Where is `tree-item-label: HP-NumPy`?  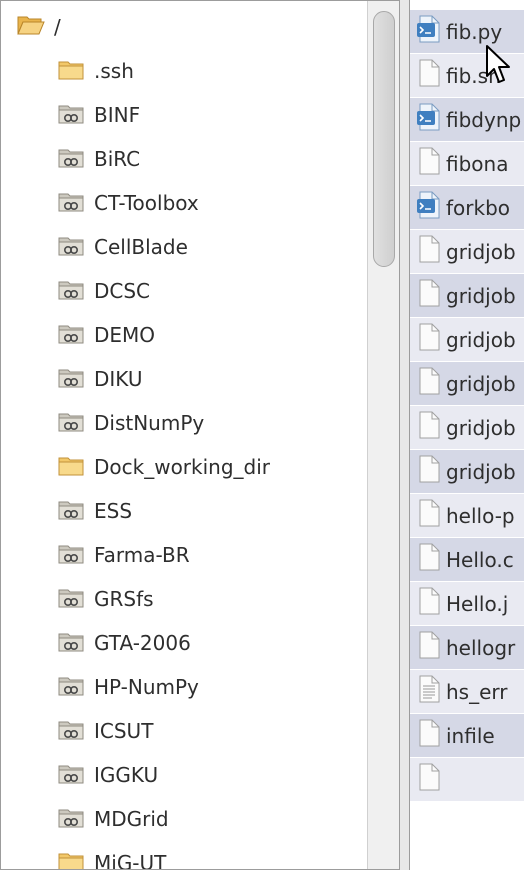 tree-item-label: HP-NumPy is located at coordinates (146, 687).